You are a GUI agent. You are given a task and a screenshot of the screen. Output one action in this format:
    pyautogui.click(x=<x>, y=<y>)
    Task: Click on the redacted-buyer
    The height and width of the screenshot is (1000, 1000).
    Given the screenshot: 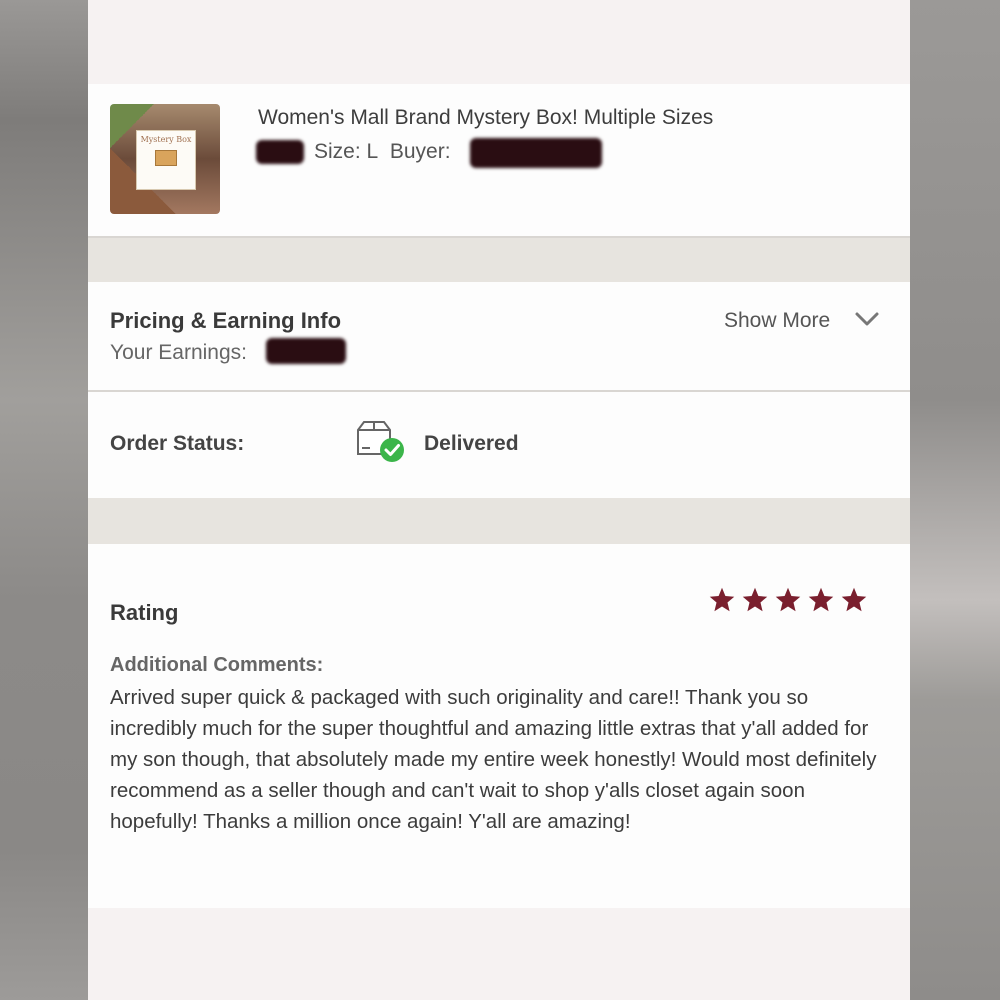 What is the action you would take?
    pyautogui.click(x=536, y=153)
    